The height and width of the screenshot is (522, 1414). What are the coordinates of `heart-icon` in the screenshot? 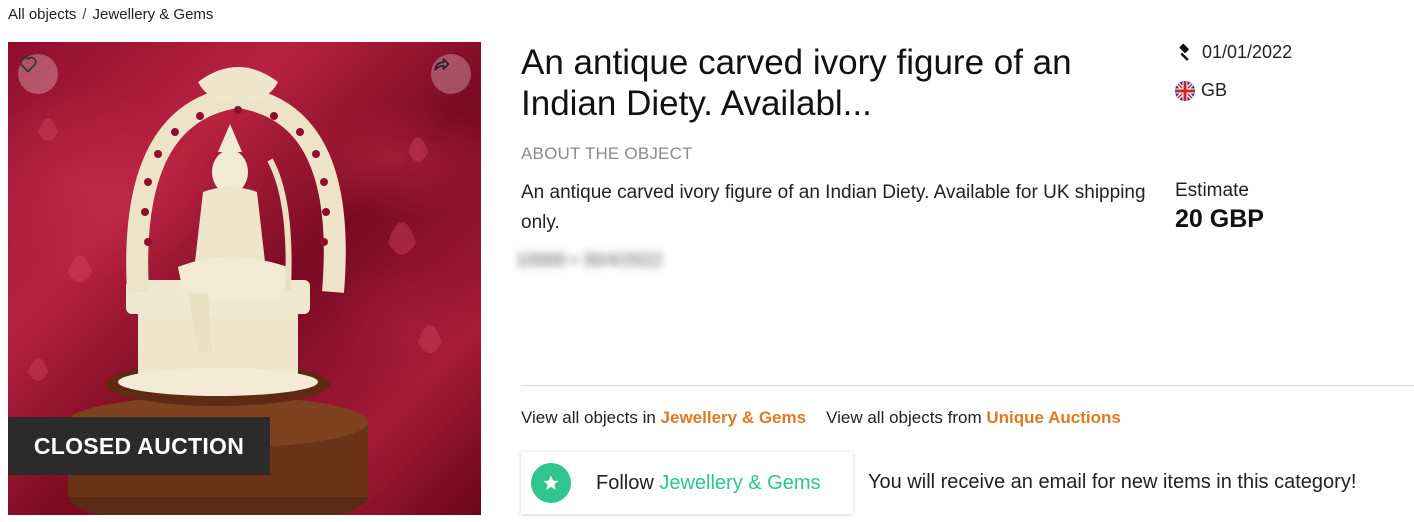 It's located at (28, 64).